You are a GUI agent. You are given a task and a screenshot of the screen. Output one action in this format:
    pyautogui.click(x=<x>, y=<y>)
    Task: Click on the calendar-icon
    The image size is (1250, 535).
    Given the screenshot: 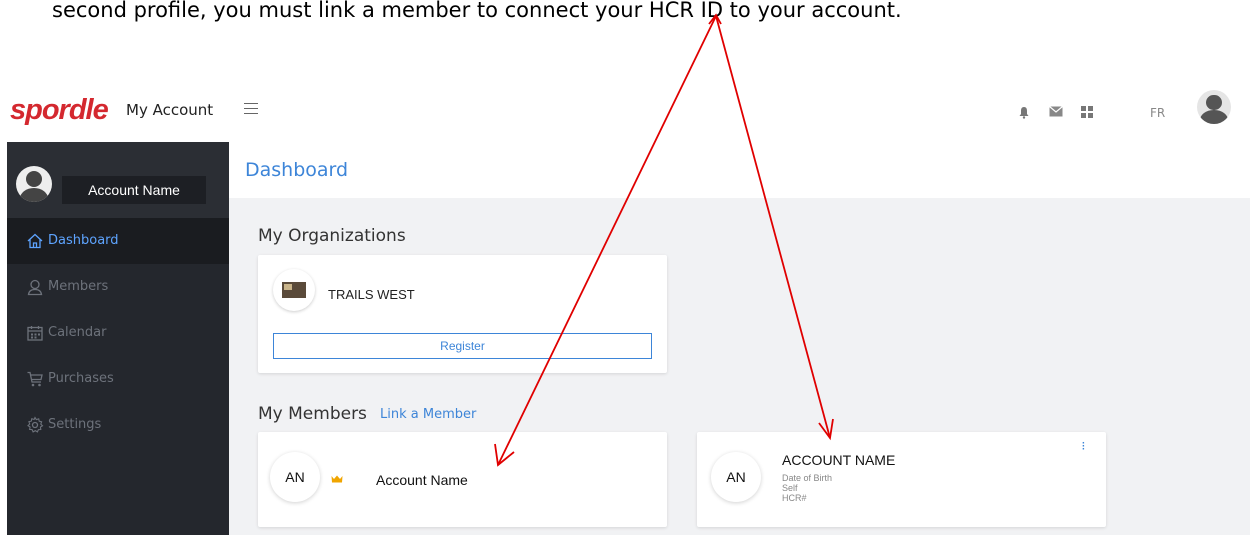 What is the action you would take?
    pyautogui.click(x=35, y=333)
    